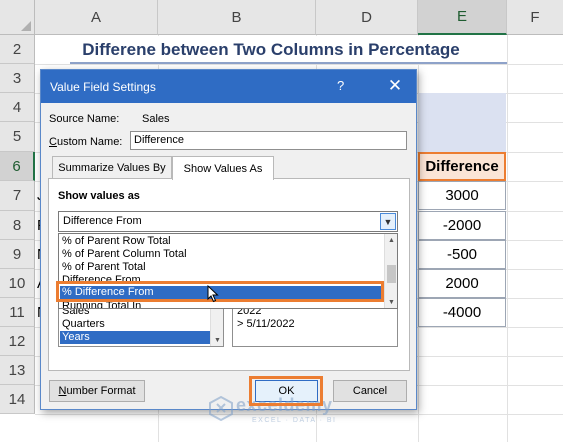 The height and width of the screenshot is (442, 563). Describe the element at coordinates (462, 17) in the screenshot. I see `column-header-e: E` at that location.